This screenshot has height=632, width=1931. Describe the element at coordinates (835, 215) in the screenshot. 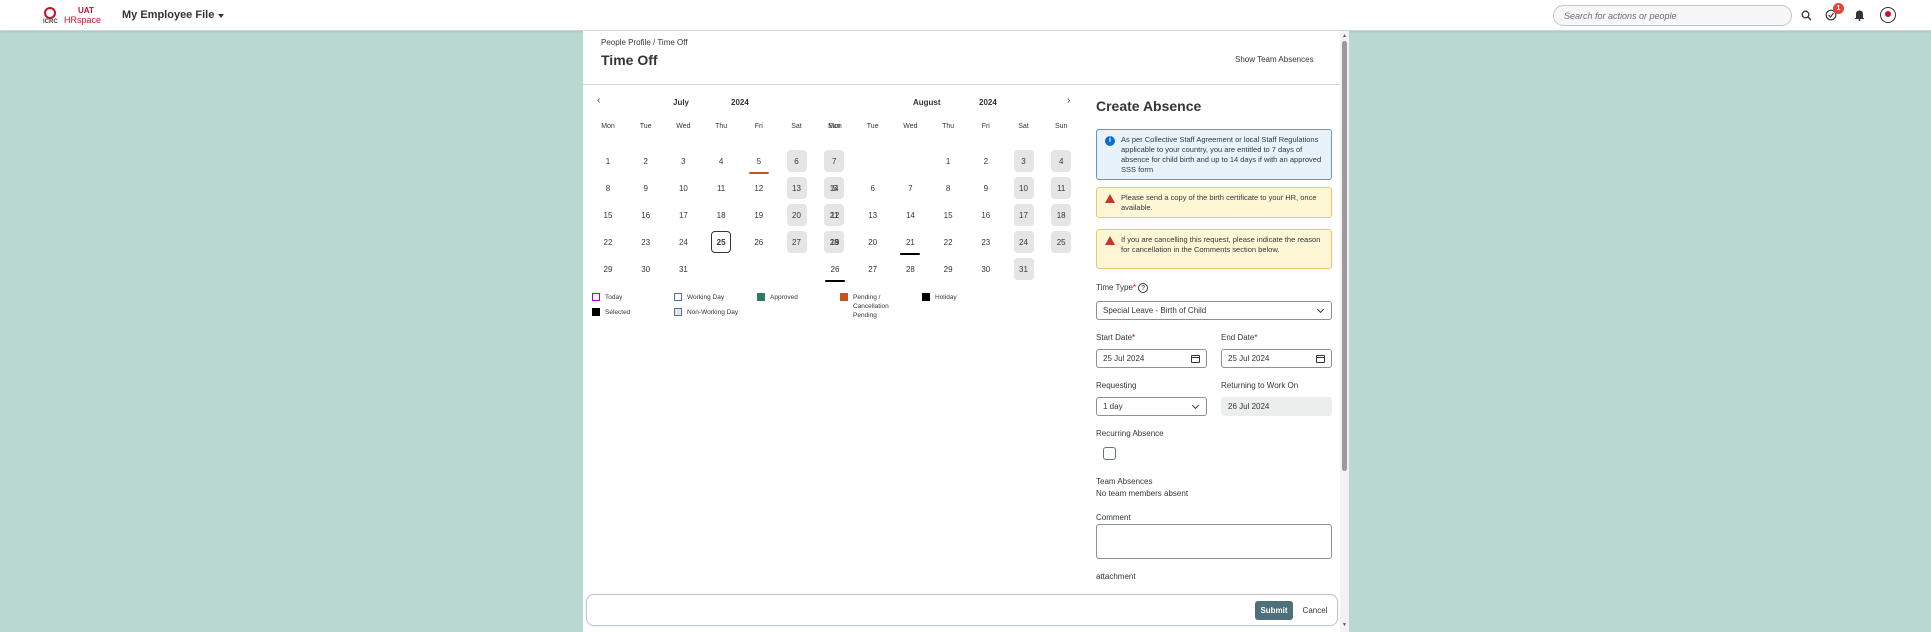

I see `august-day-cell: 12` at that location.